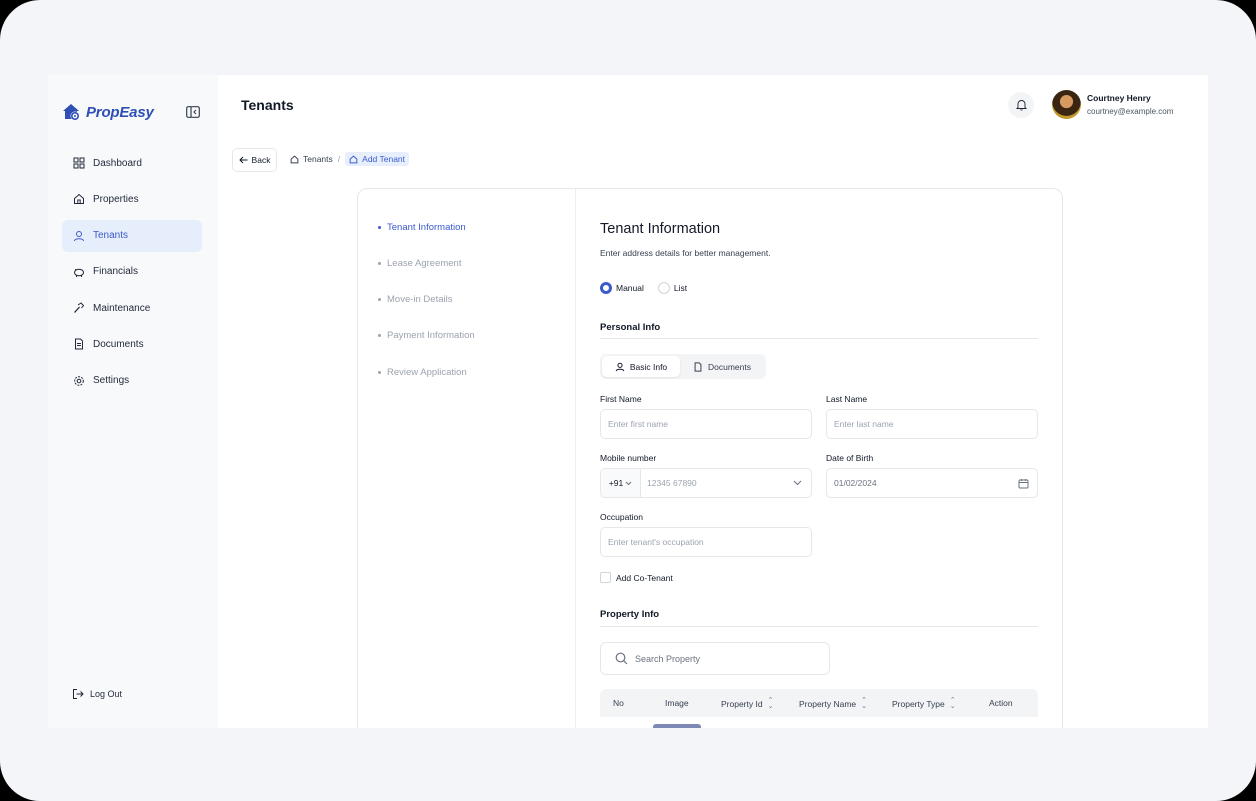 The height and width of the screenshot is (801, 1256). I want to click on mobile-number-input: +91 12345 67890, so click(706, 483).